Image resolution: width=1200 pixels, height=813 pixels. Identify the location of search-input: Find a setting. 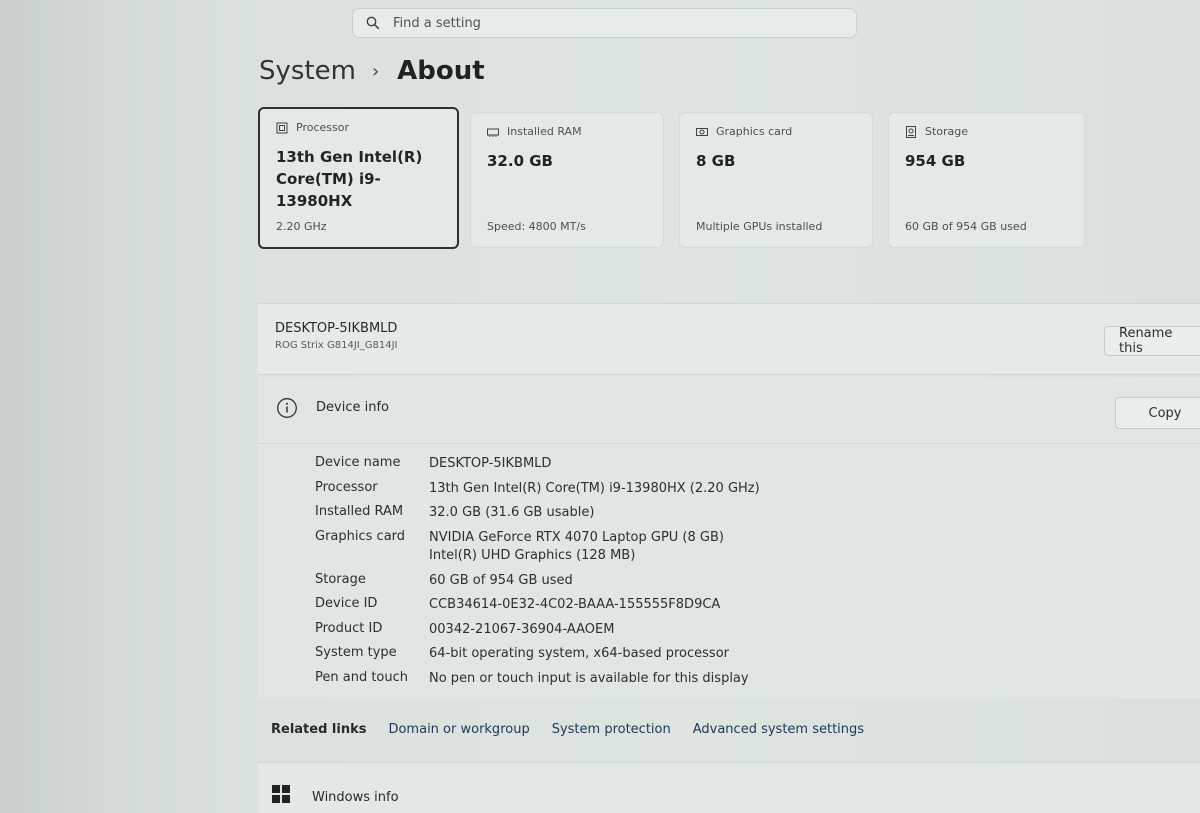
(604, 23).